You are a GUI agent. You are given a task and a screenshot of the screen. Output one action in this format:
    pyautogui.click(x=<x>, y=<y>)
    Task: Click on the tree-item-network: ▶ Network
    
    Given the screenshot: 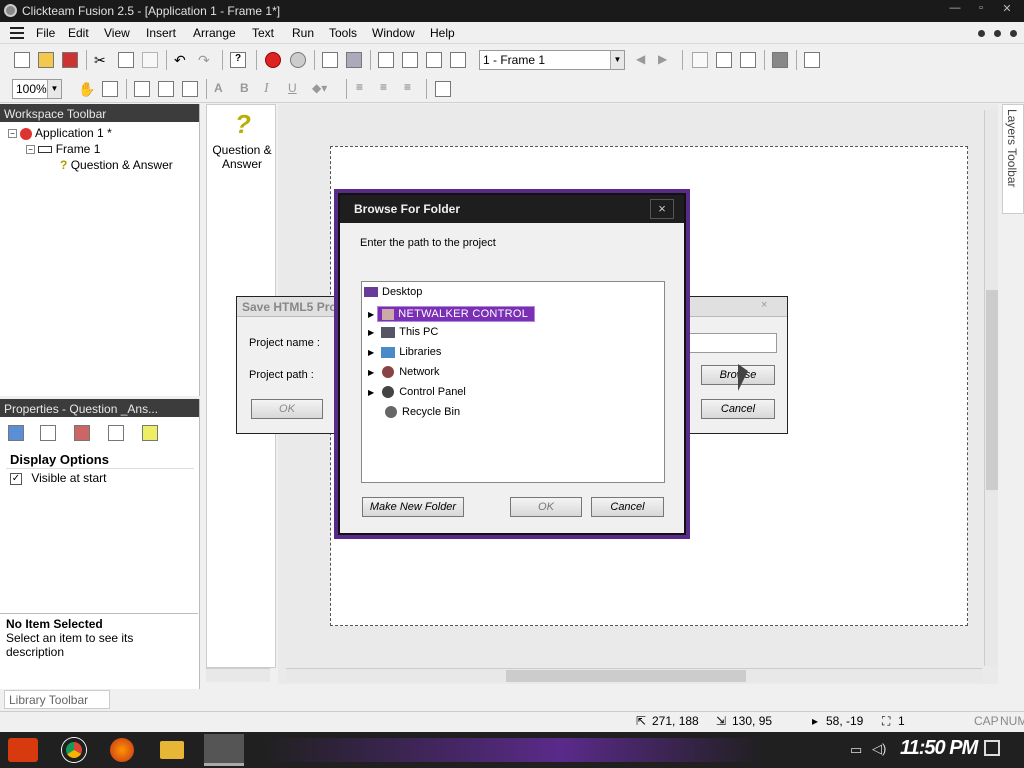 What is the action you would take?
    pyautogui.click(x=404, y=372)
    